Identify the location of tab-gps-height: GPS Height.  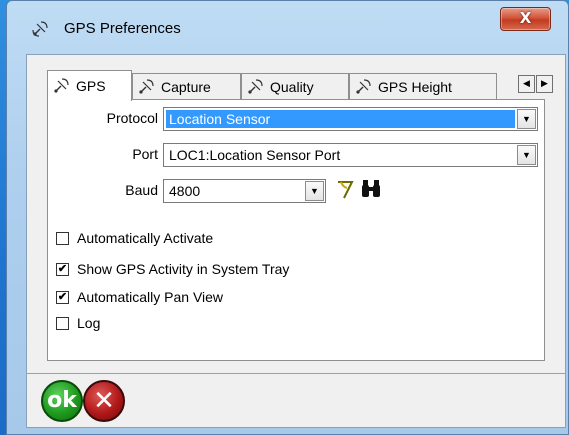
(423, 86).